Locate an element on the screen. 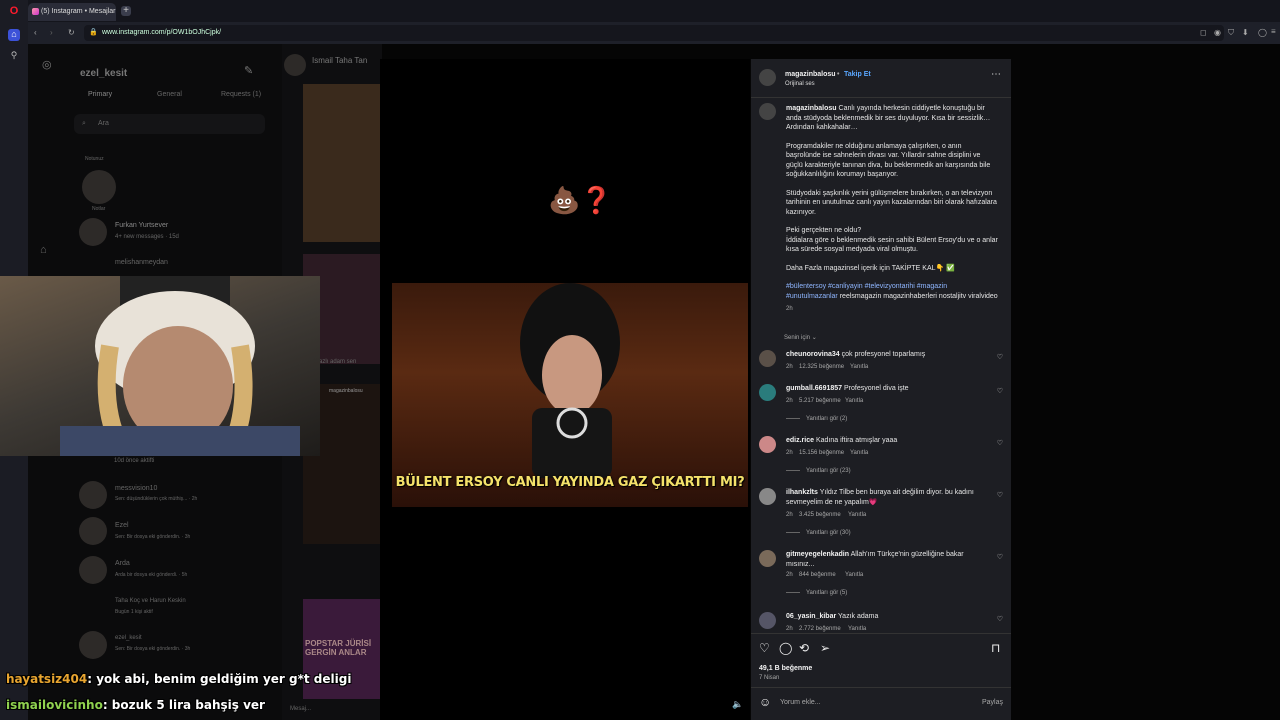 This screenshot has height=720, width=1280. post-date: 7 Nisan is located at coordinates (769, 678).